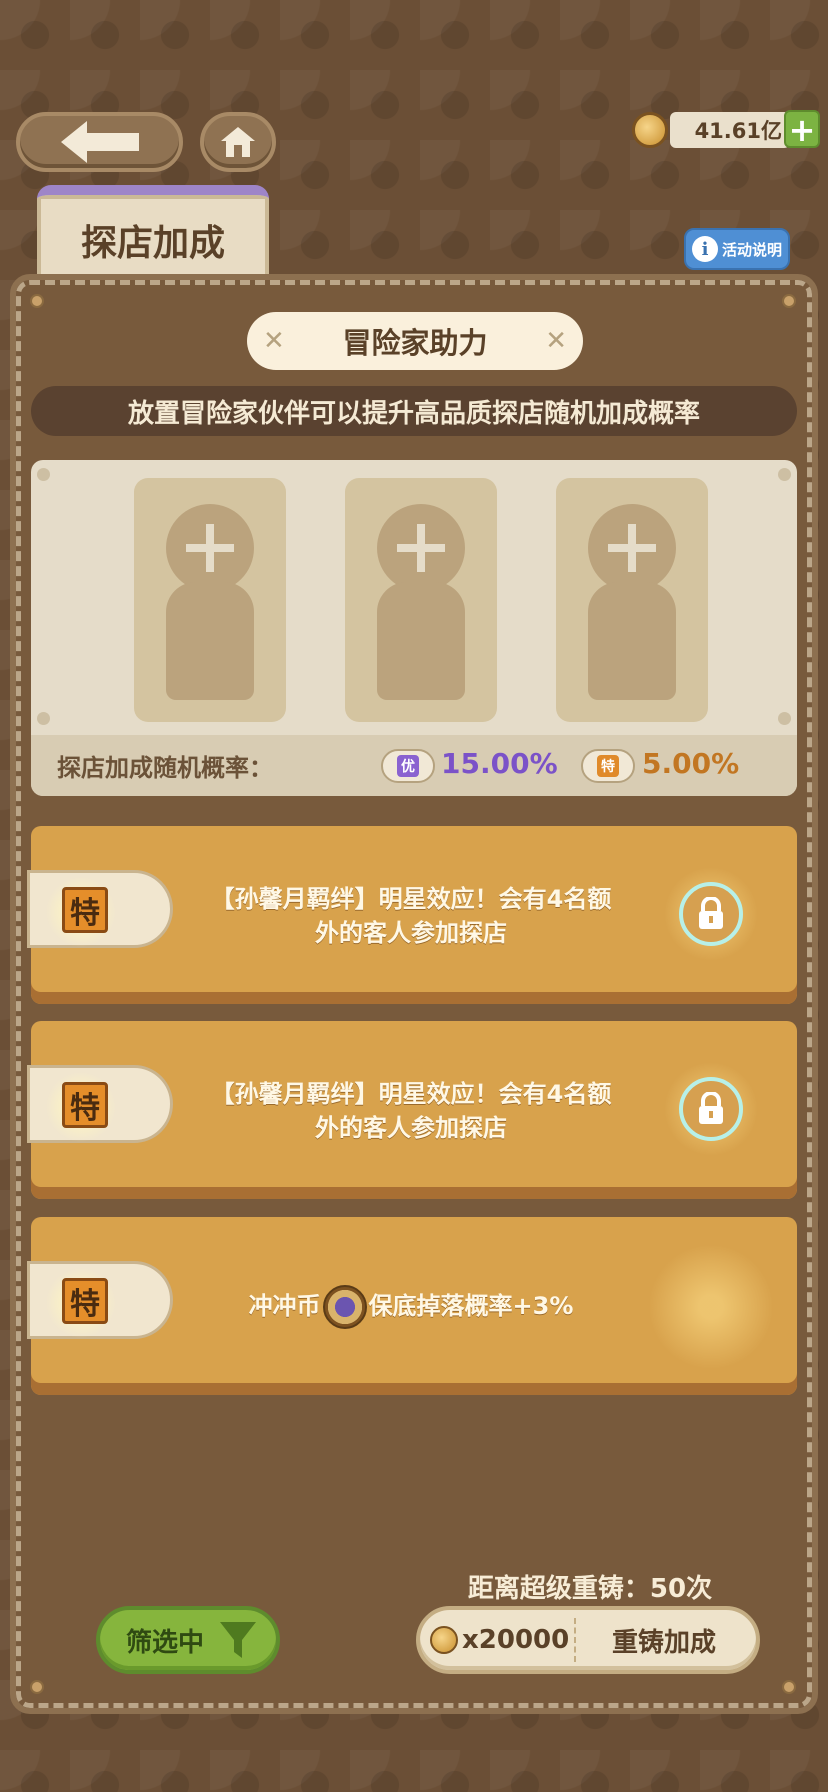  I want to click on rate-special-value: 5.00%, so click(691, 763).